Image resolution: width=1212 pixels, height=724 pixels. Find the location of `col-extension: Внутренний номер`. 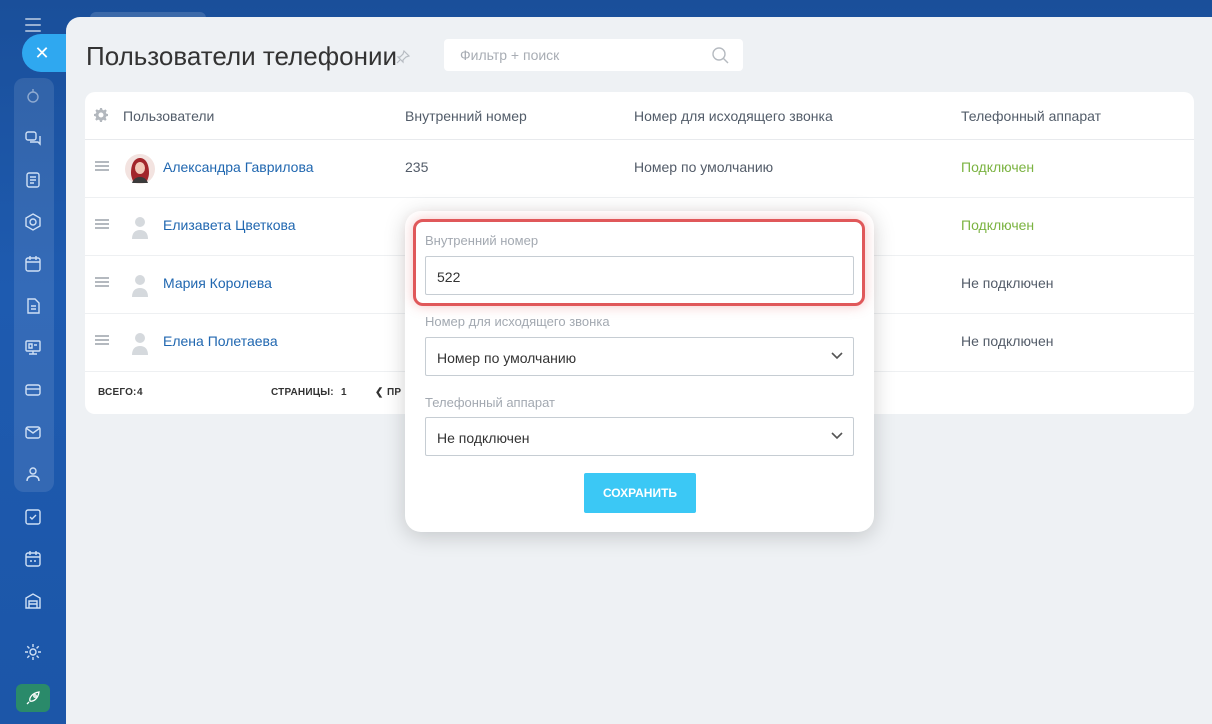

col-extension: Внутренний номер is located at coordinates (466, 116).